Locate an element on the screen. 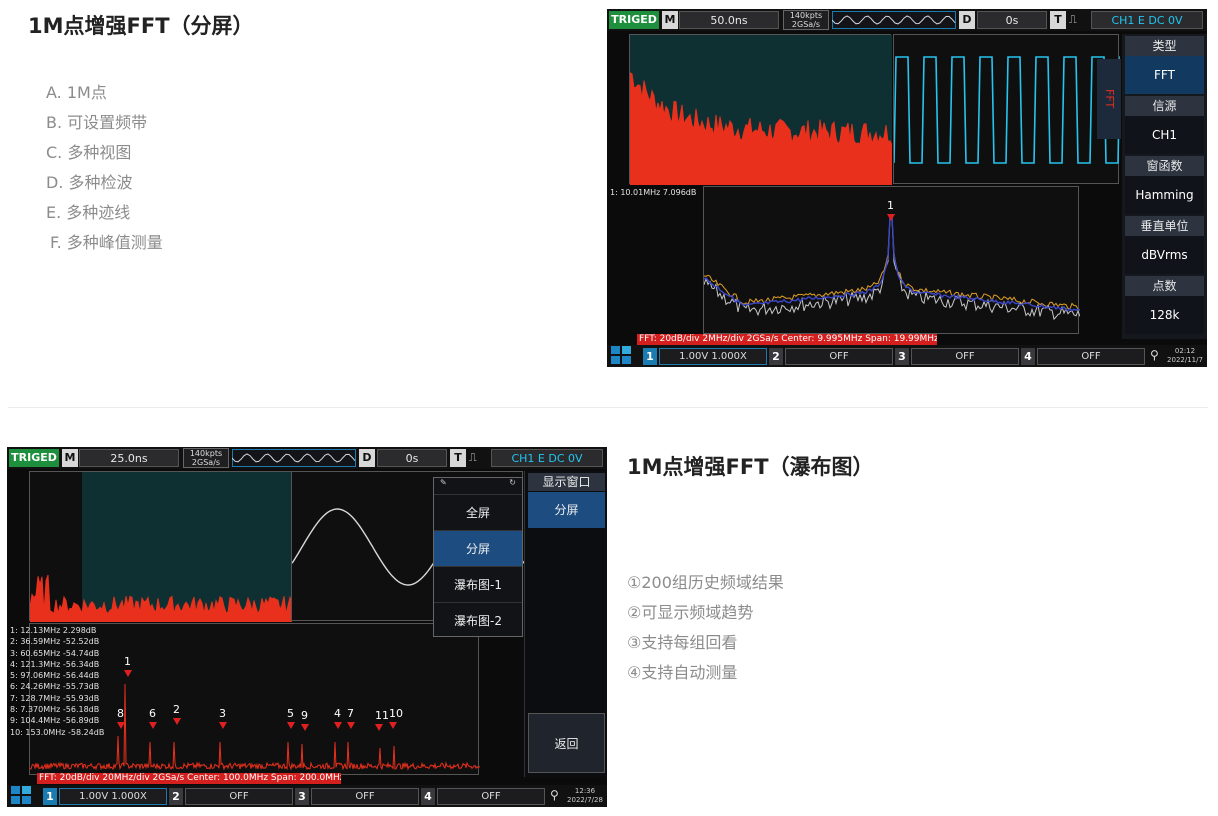 Image resolution: width=1218 pixels, height=816 pixels. feature-item: ④支持自动测量 is located at coordinates (682, 672).